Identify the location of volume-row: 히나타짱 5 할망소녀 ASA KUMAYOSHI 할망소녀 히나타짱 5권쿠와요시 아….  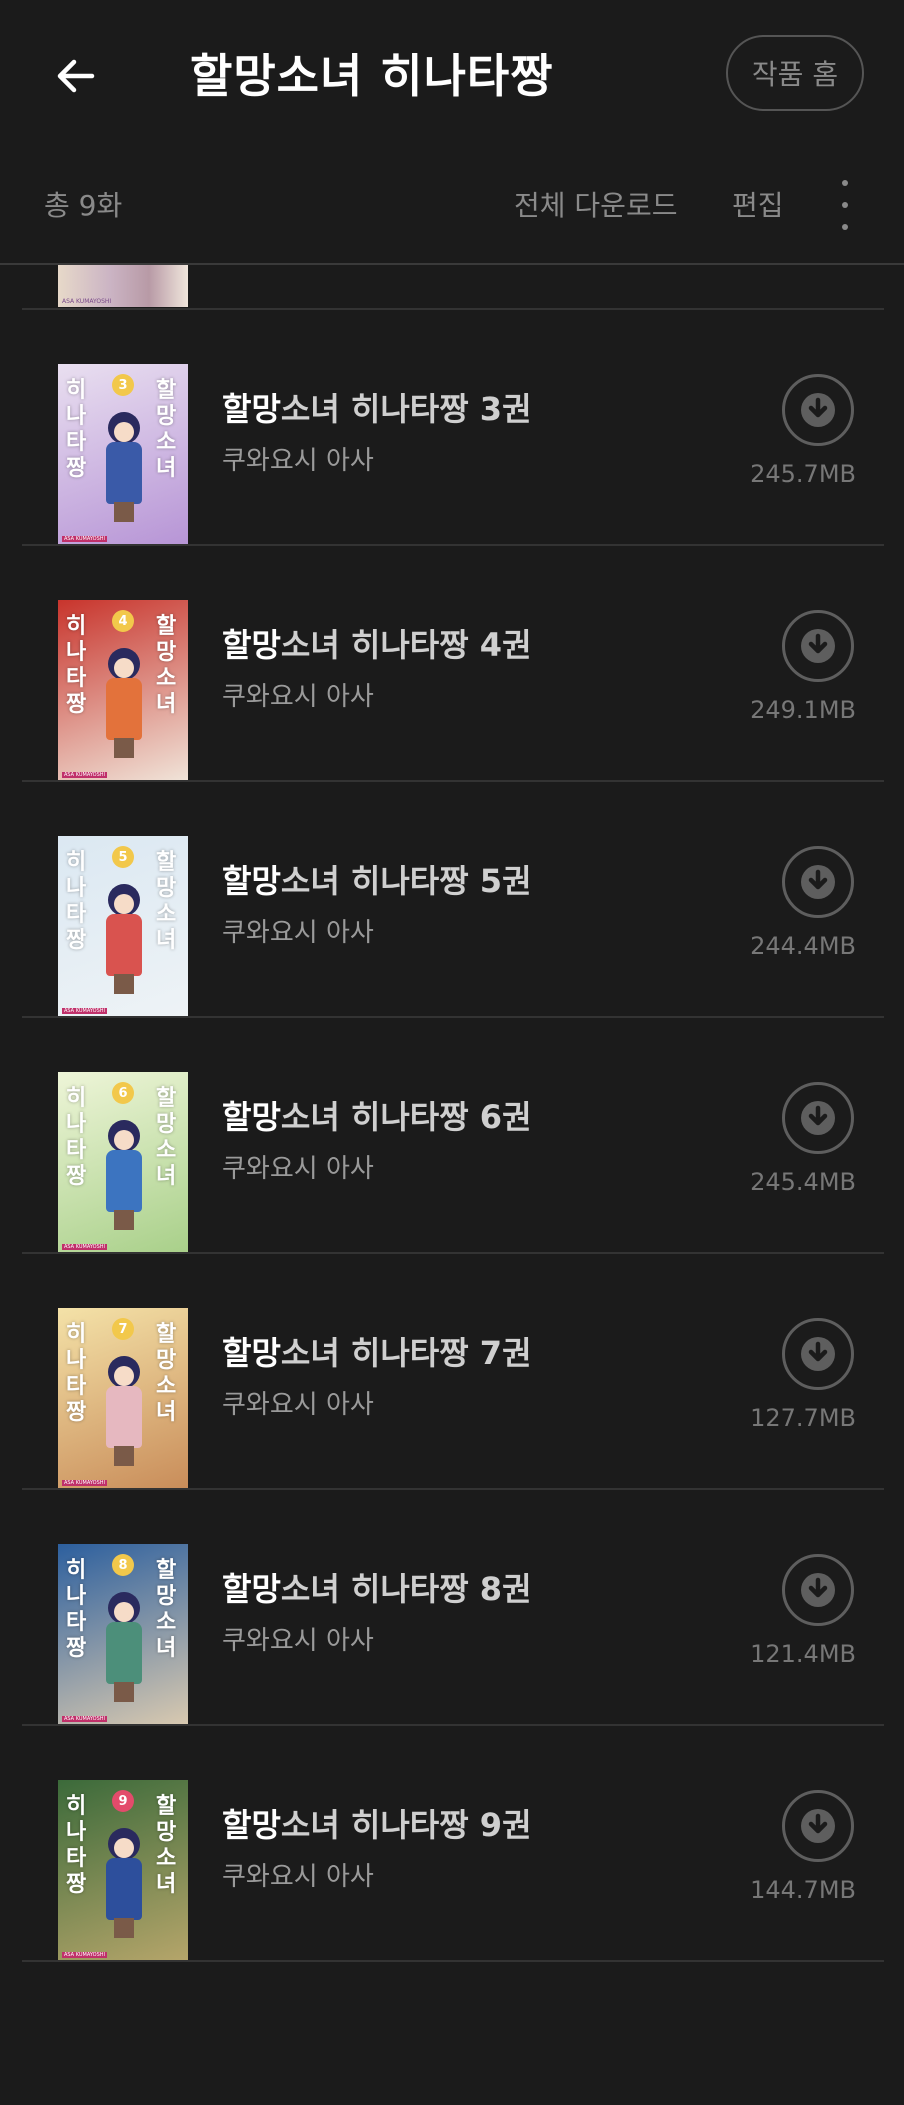
(452, 899).